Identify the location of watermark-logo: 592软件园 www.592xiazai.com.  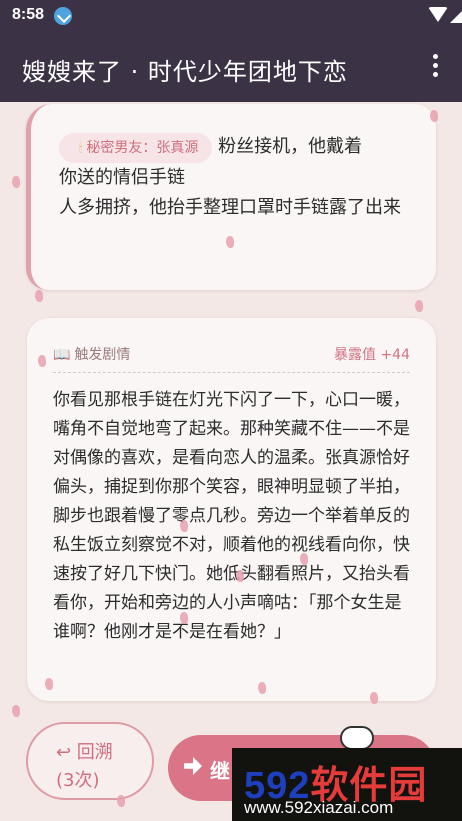
(347, 784).